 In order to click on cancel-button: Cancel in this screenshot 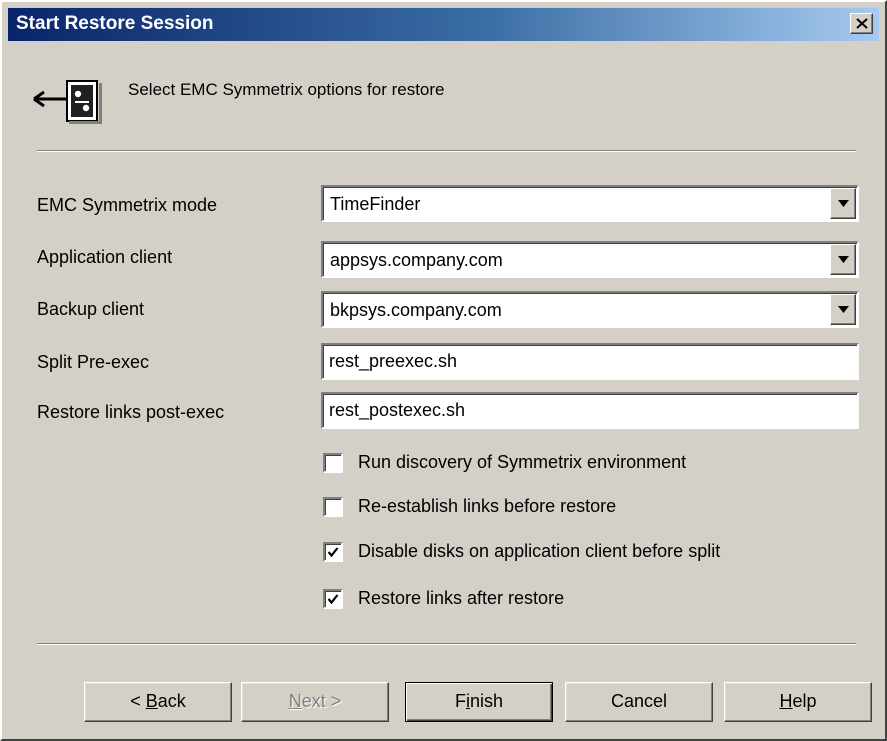, I will do `click(639, 702)`.